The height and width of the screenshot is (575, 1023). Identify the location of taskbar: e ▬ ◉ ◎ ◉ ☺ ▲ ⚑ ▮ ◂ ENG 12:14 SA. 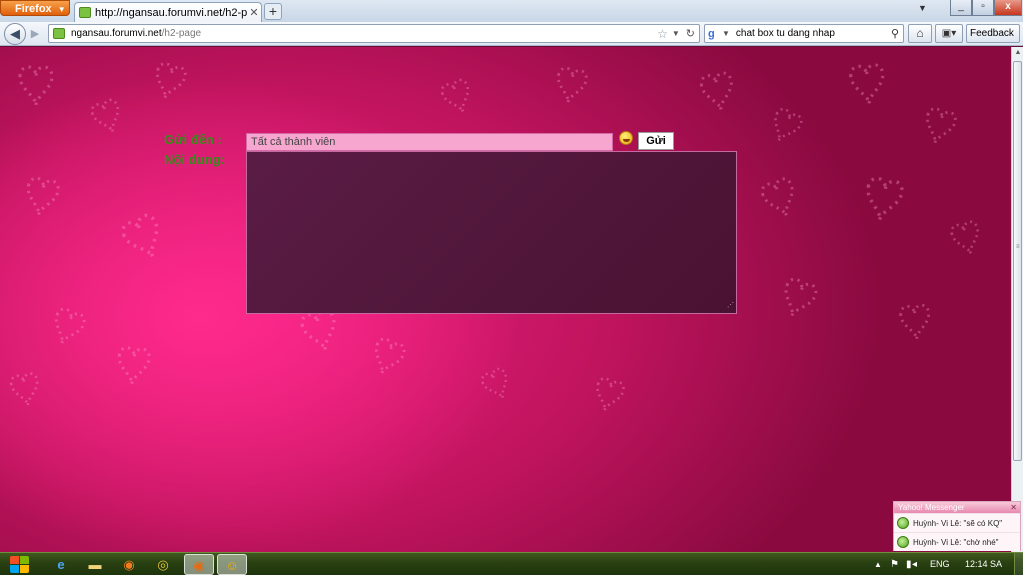
(511, 563).